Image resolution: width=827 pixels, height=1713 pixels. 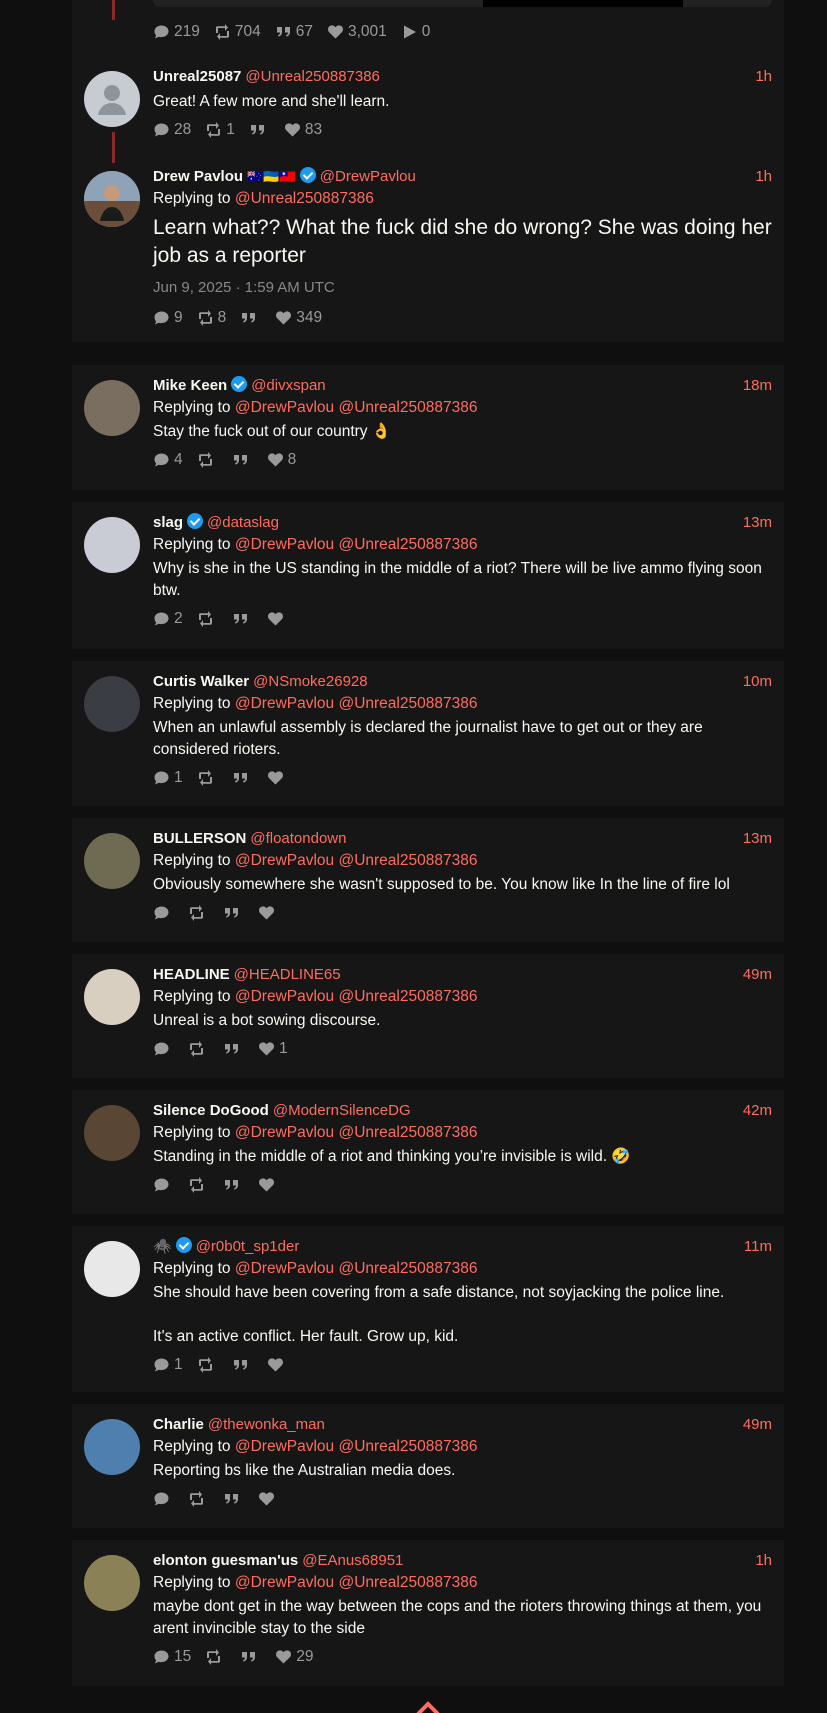 What do you see at coordinates (462, 3) in the screenshot?
I see `media-preview` at bounding box center [462, 3].